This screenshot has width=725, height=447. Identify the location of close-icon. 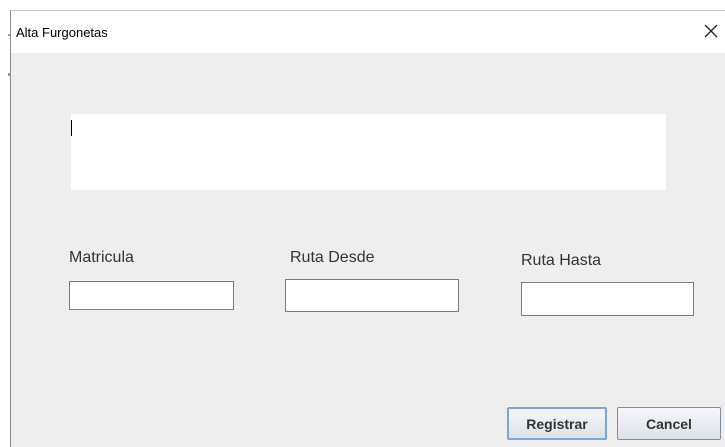
(711, 31).